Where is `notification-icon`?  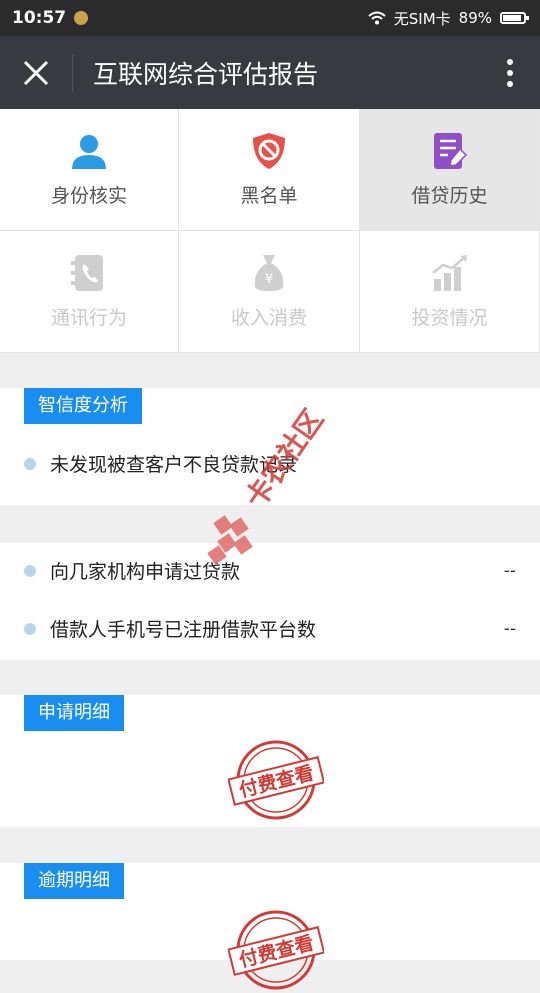
notification-icon is located at coordinates (81, 18).